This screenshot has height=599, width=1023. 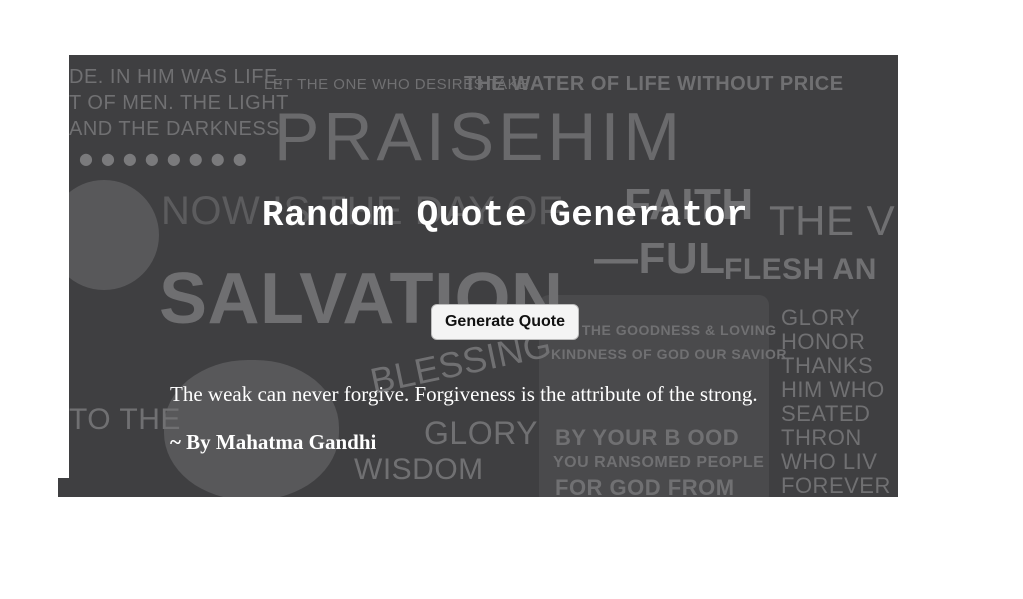 What do you see at coordinates (176, 77) in the screenshot?
I see `bg-word: DE. IN HIM WAS LIFE,` at bounding box center [176, 77].